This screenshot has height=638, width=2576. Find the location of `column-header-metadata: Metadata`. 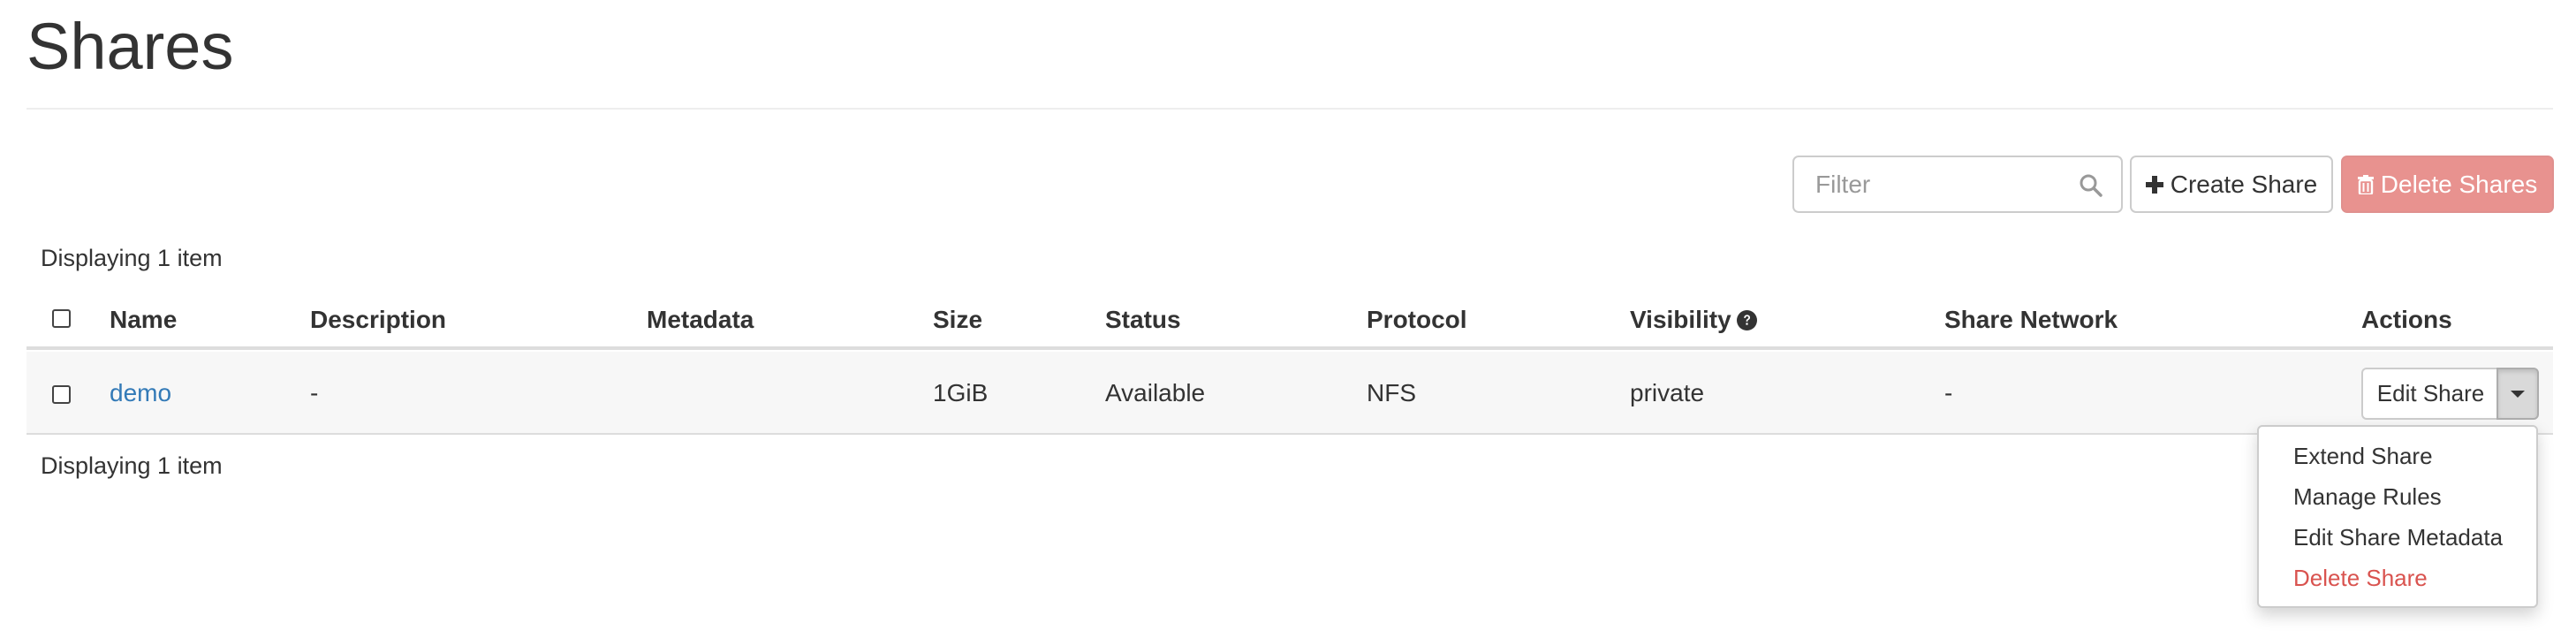

column-header-metadata: Metadata is located at coordinates (701, 320).